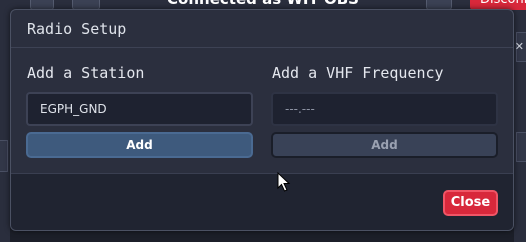  Describe the element at coordinates (384, 145) in the screenshot. I see `add-frequency-button: Add` at that location.